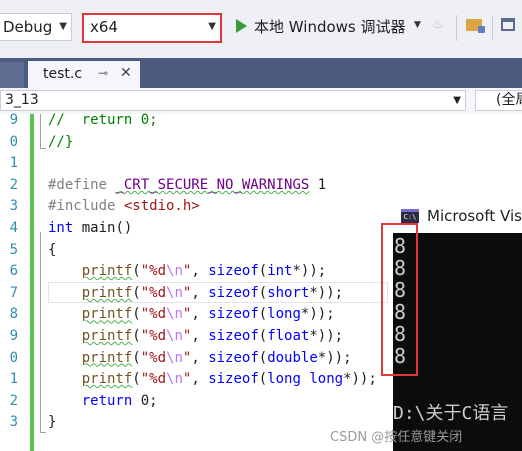 Image resolution: width=522 pixels, height=451 pixels. I want to click on watermark: CSDN @按任意键关闭, so click(396, 437).